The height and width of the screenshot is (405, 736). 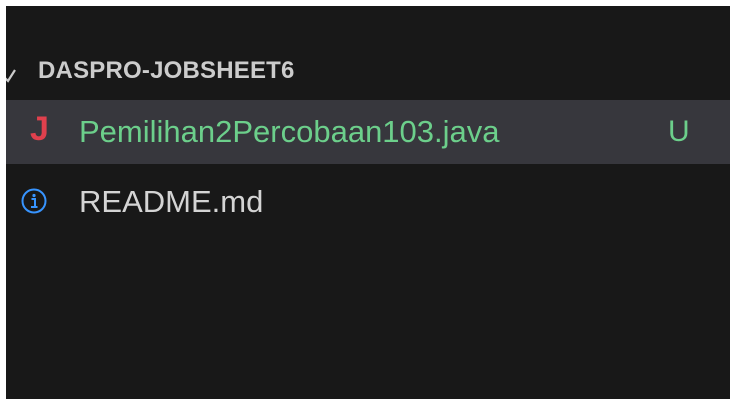 I want to click on folder-name: DASPRO-JOBSHEET6, so click(x=166, y=70).